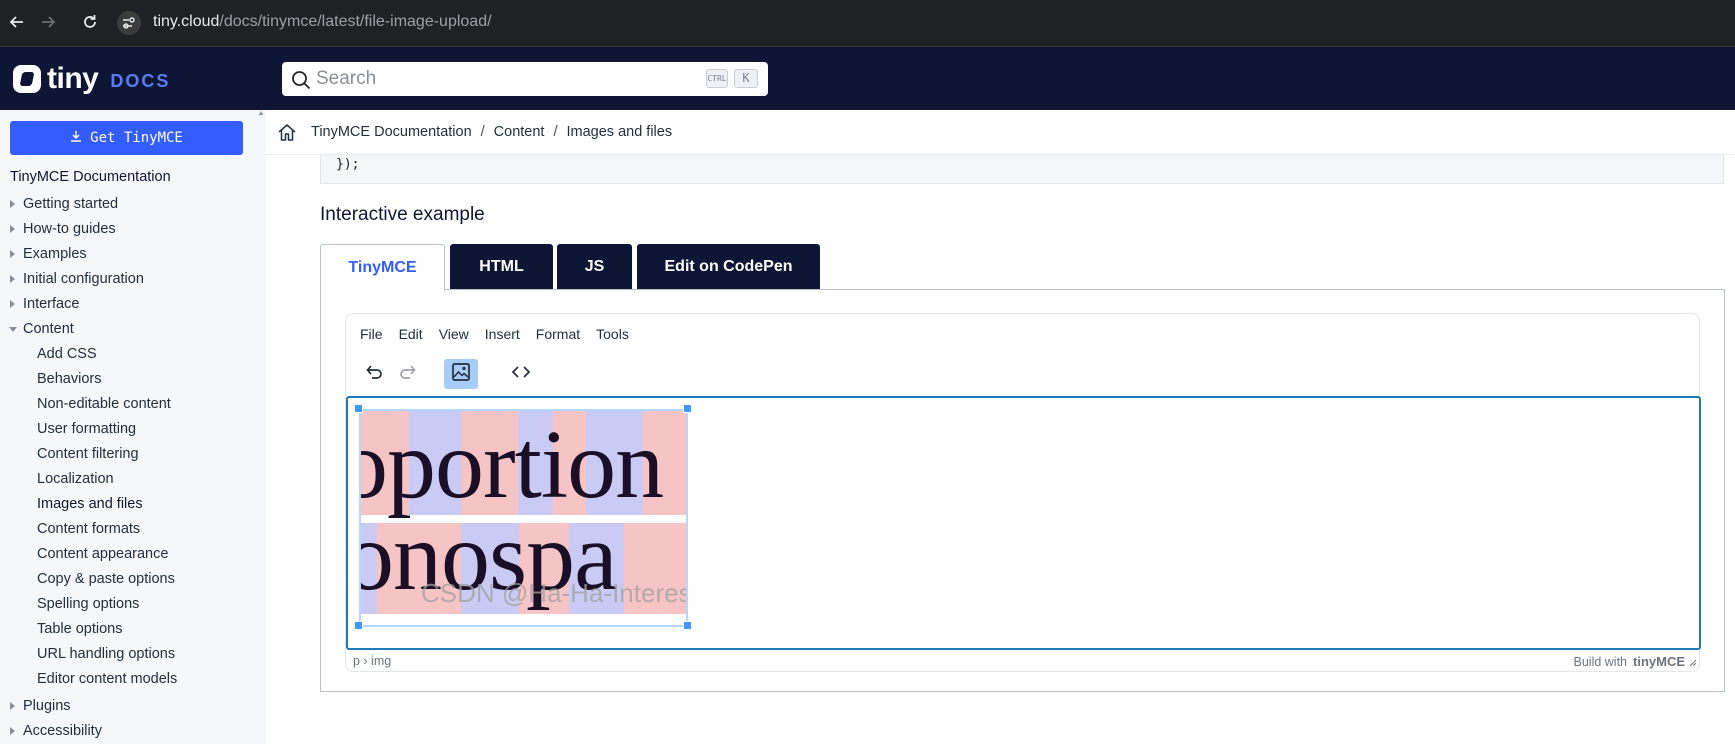 The height and width of the screenshot is (744, 1735). What do you see at coordinates (55, 254) in the screenshot?
I see `sidebar-item-label: Examples` at bounding box center [55, 254].